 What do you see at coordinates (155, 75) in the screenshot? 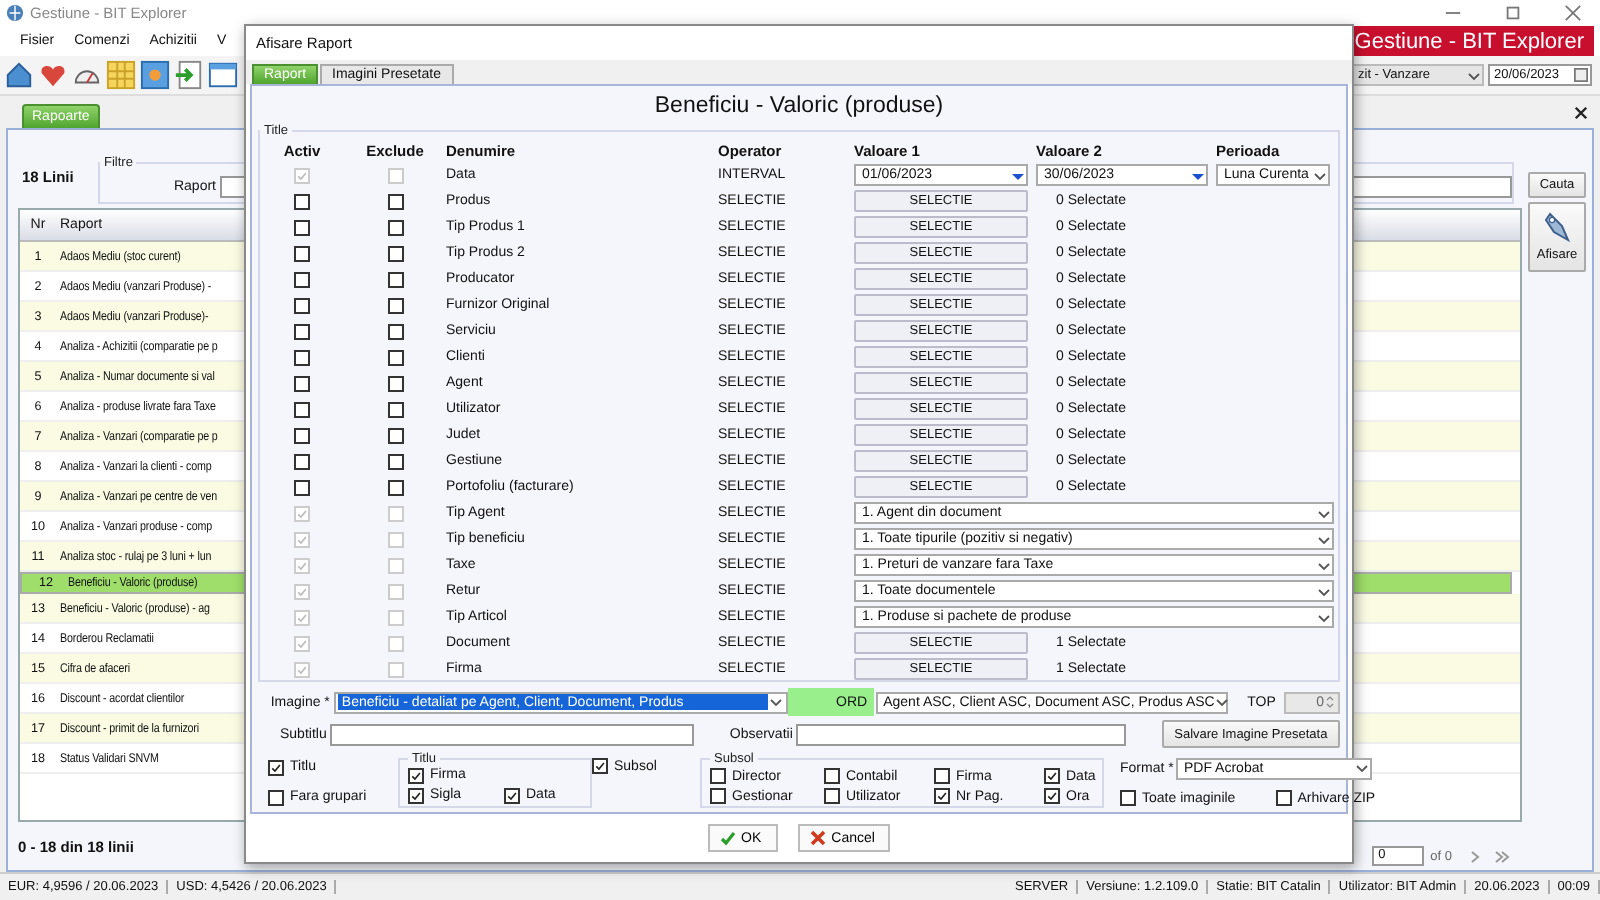
I see `image-icon` at bounding box center [155, 75].